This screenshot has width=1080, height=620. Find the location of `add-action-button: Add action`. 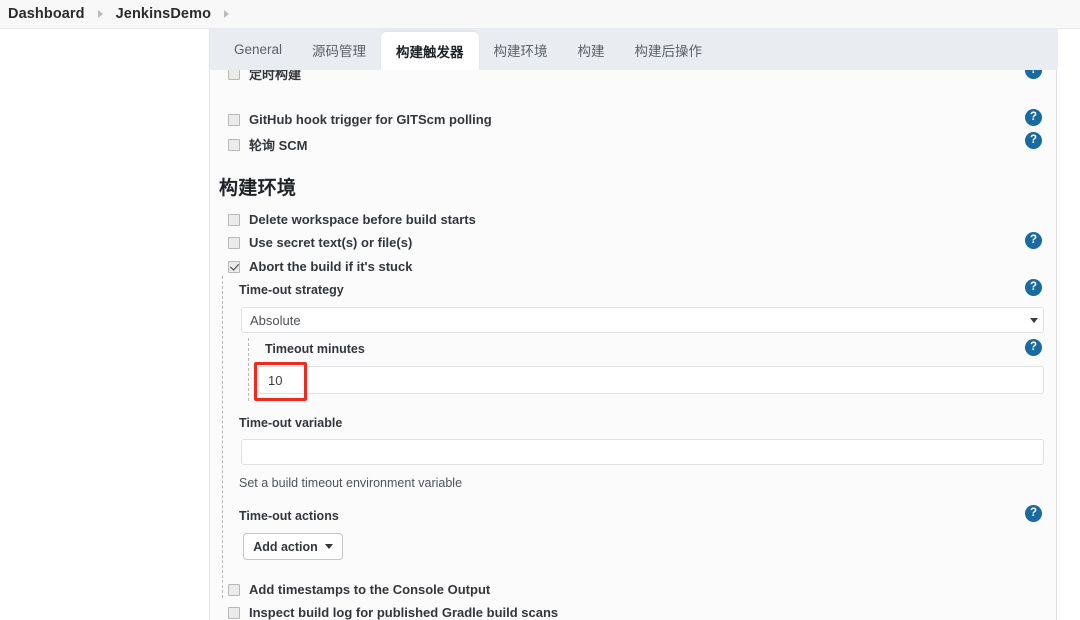

add-action-button: Add action is located at coordinates (293, 546).